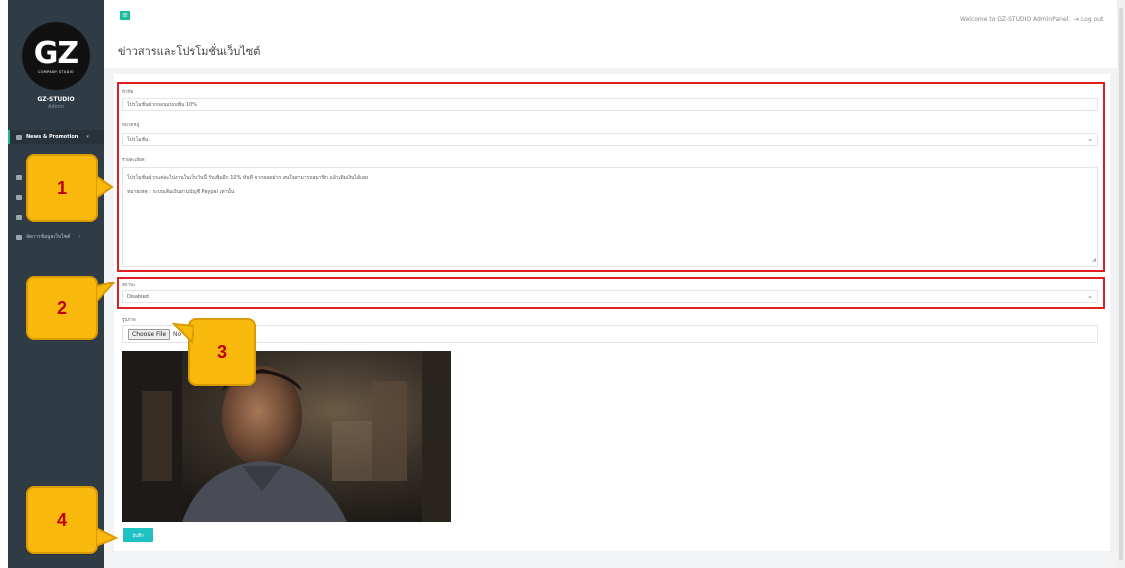 Image resolution: width=1125 pixels, height=568 pixels. I want to click on logo-subtext: COMPANY STUDIO, so click(56, 71).